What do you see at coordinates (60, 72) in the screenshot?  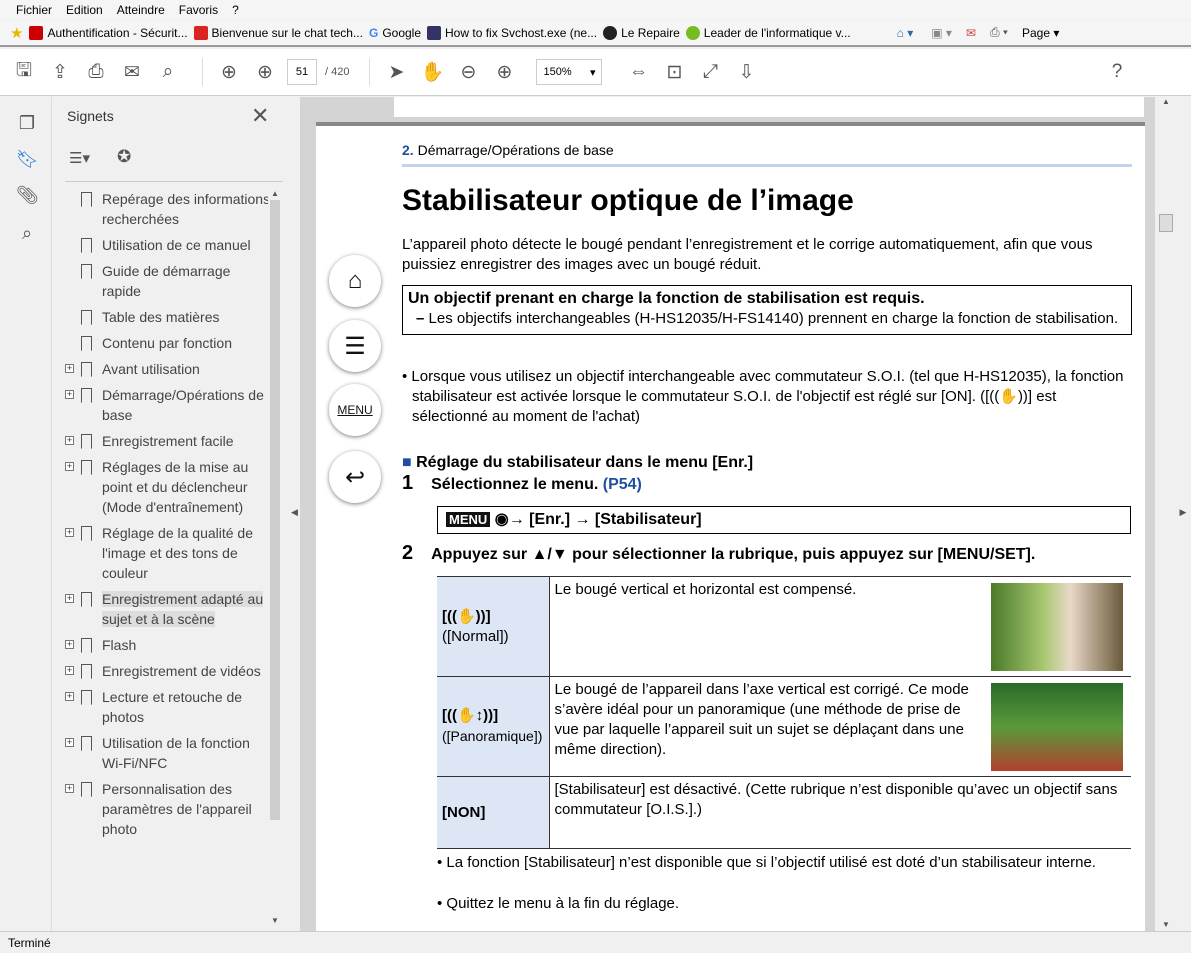 I see `upload-icon: ⇪` at bounding box center [60, 72].